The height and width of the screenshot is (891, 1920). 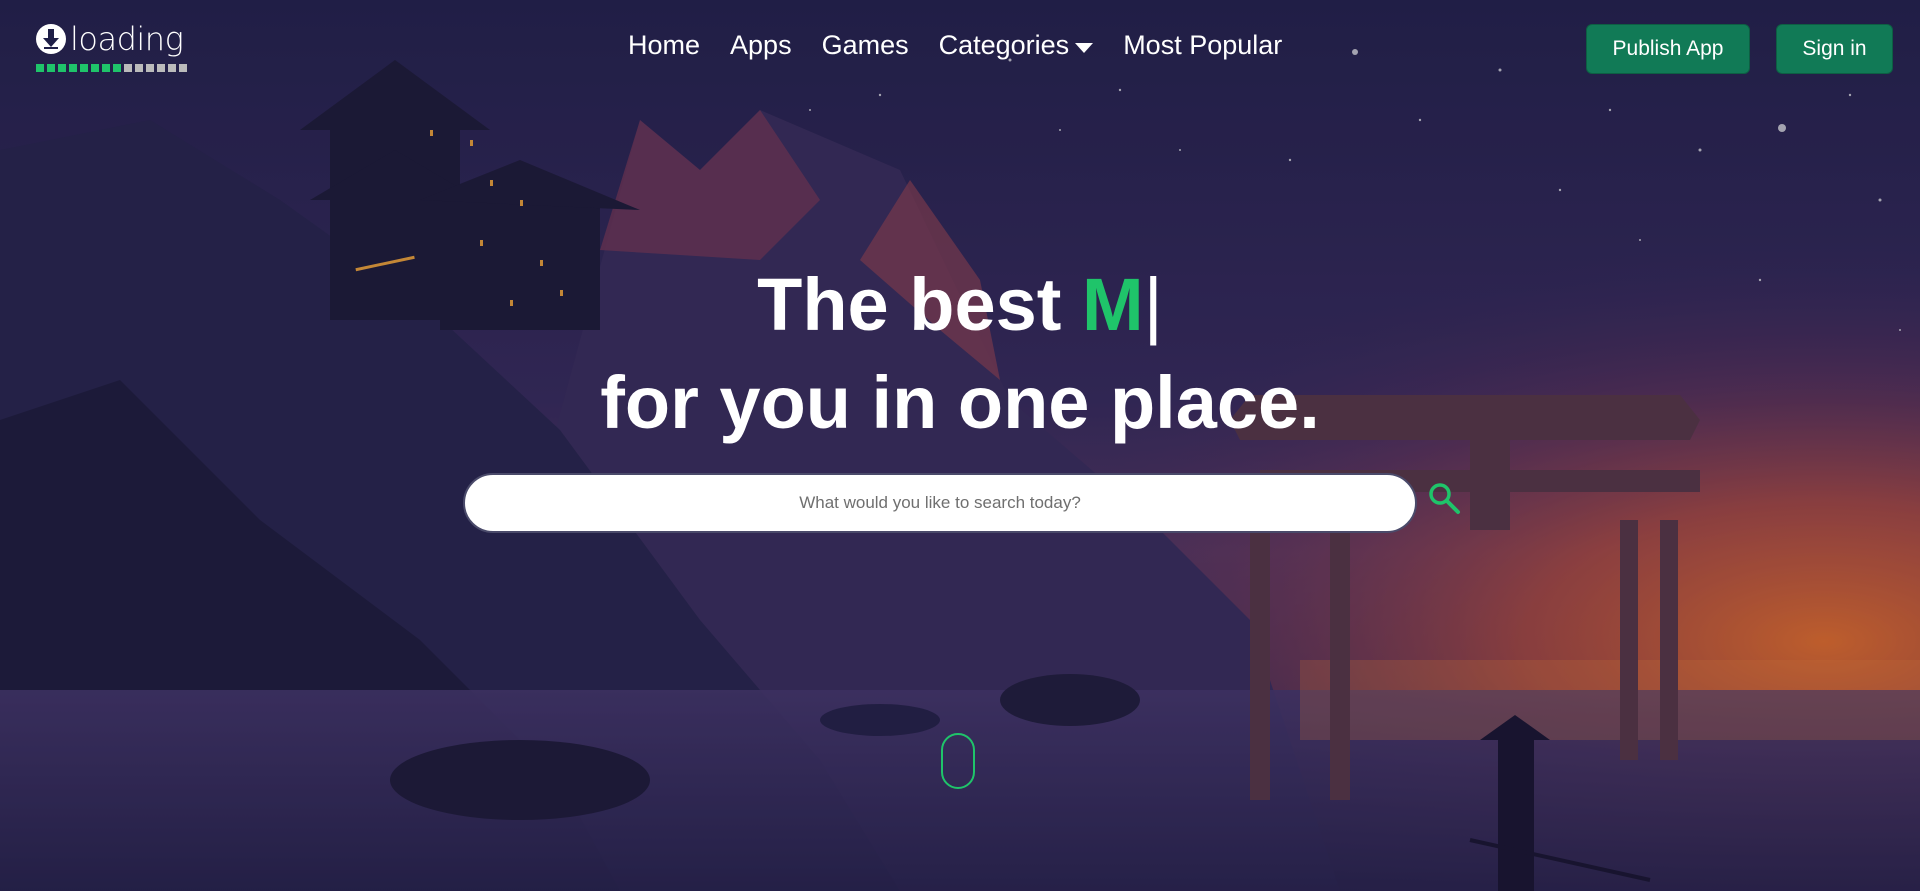 I want to click on search-box, so click(x=940, y=503).